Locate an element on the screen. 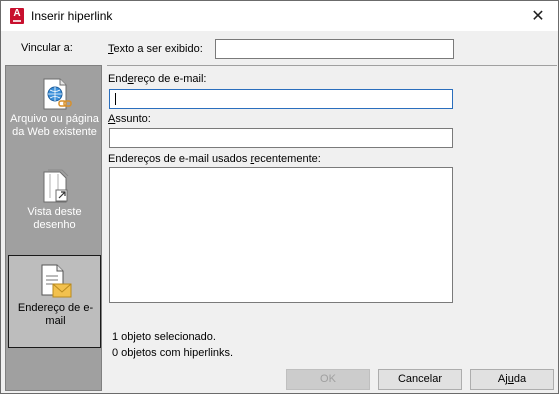 The width and height of the screenshot is (559, 394). selected-objects-status: 1 objeto selecionado. is located at coordinates (164, 337).